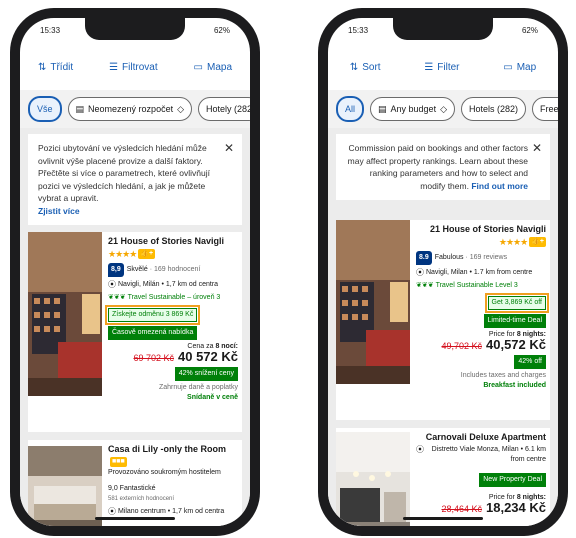  What do you see at coordinates (173, 449) in the screenshot?
I see `hotel-name: Casa di Lily -only the Room` at bounding box center [173, 449].